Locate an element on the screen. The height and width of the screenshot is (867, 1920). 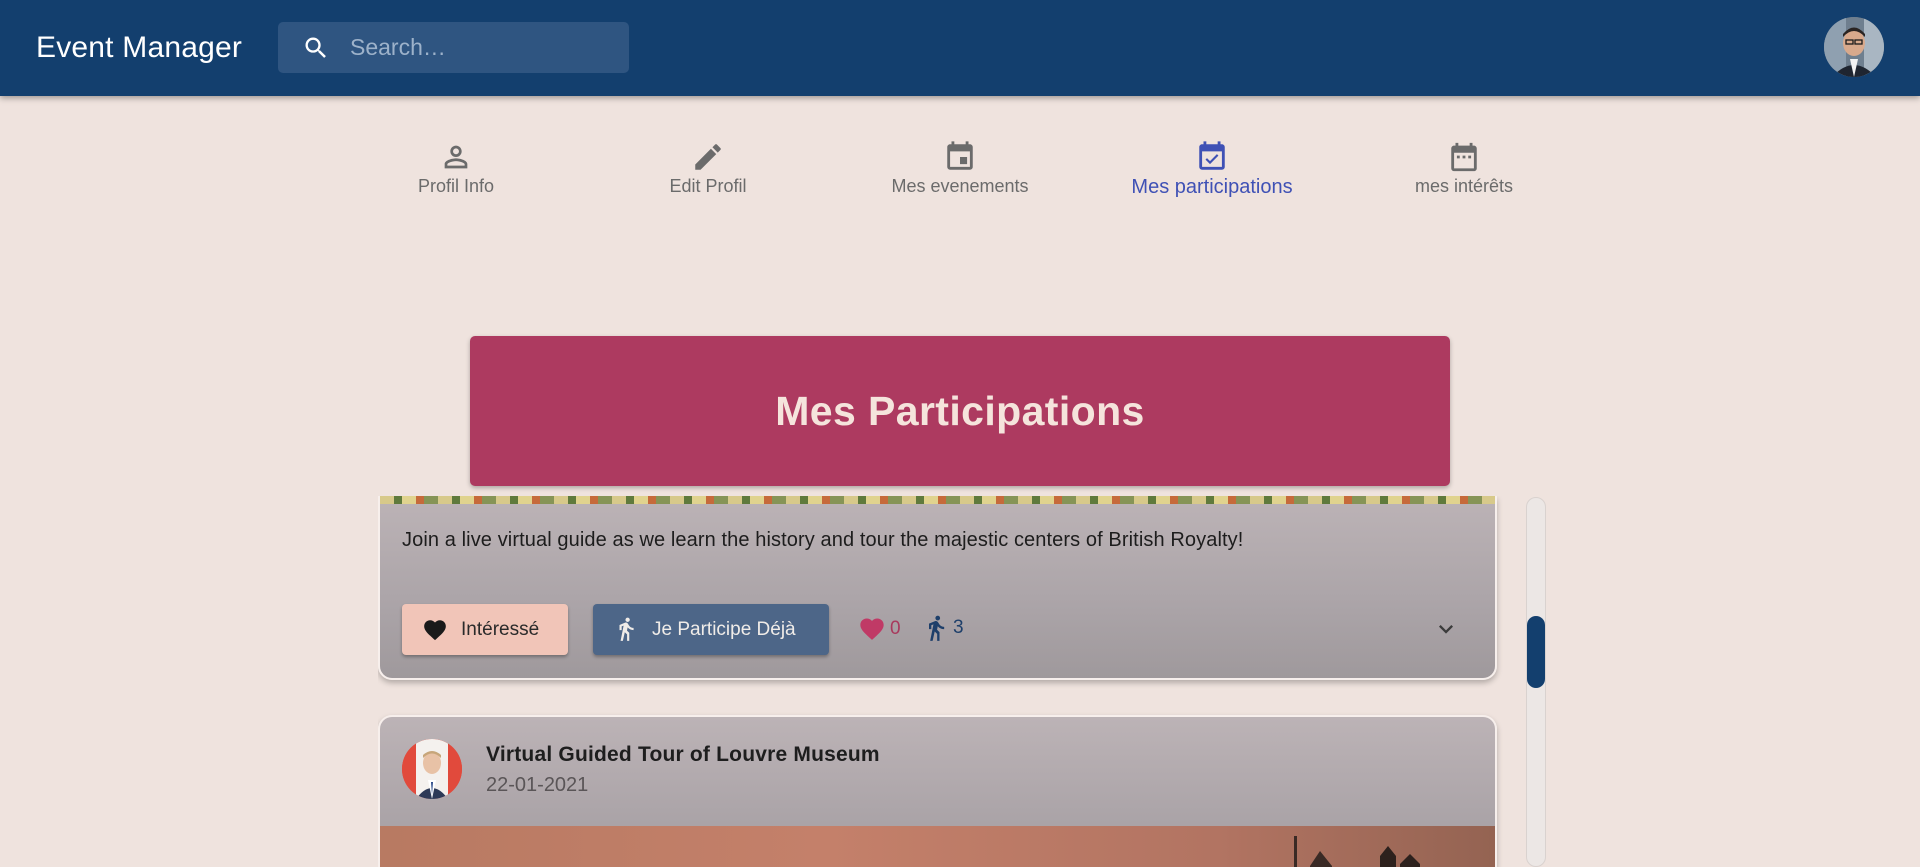
calendar-dots-icon is located at coordinates (1464, 157).